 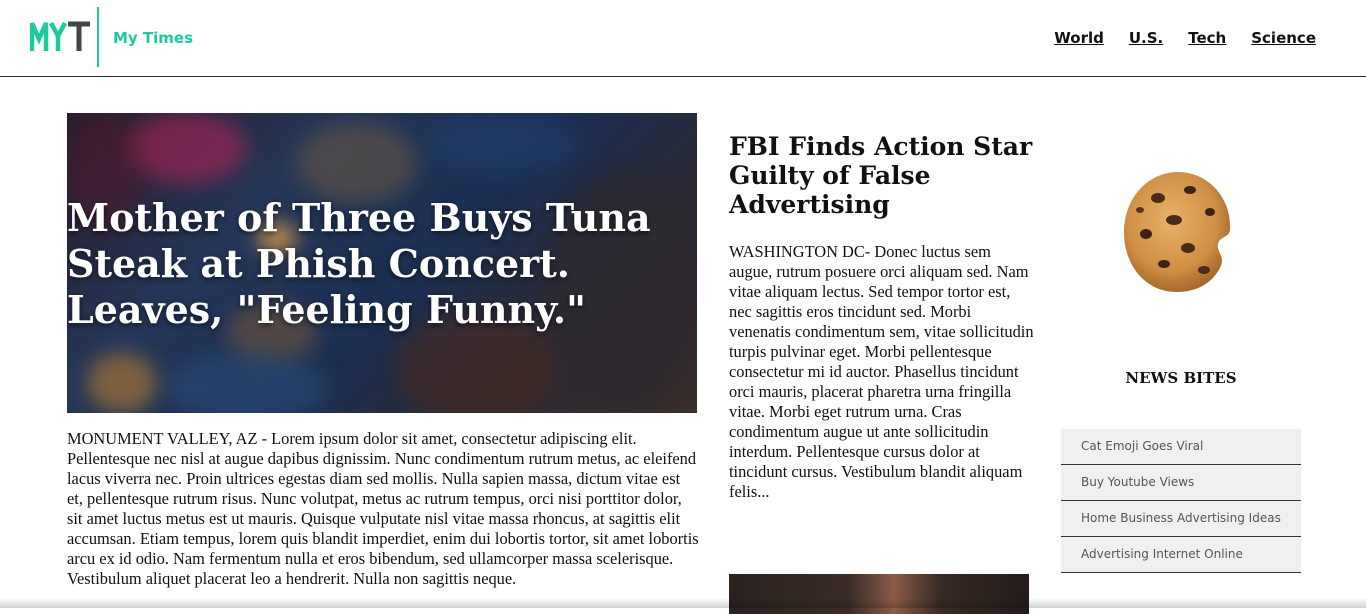 What do you see at coordinates (1207, 38) in the screenshot?
I see `nav-link-tech: Tech` at bounding box center [1207, 38].